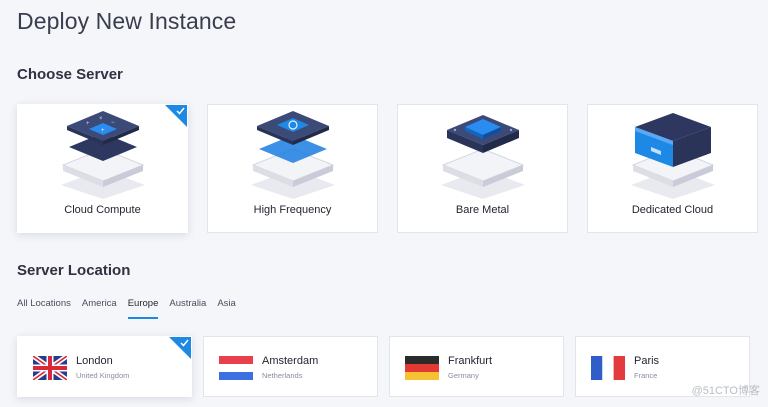 The height and width of the screenshot is (407, 768). I want to click on server-option-label: Bare Metal, so click(482, 210).